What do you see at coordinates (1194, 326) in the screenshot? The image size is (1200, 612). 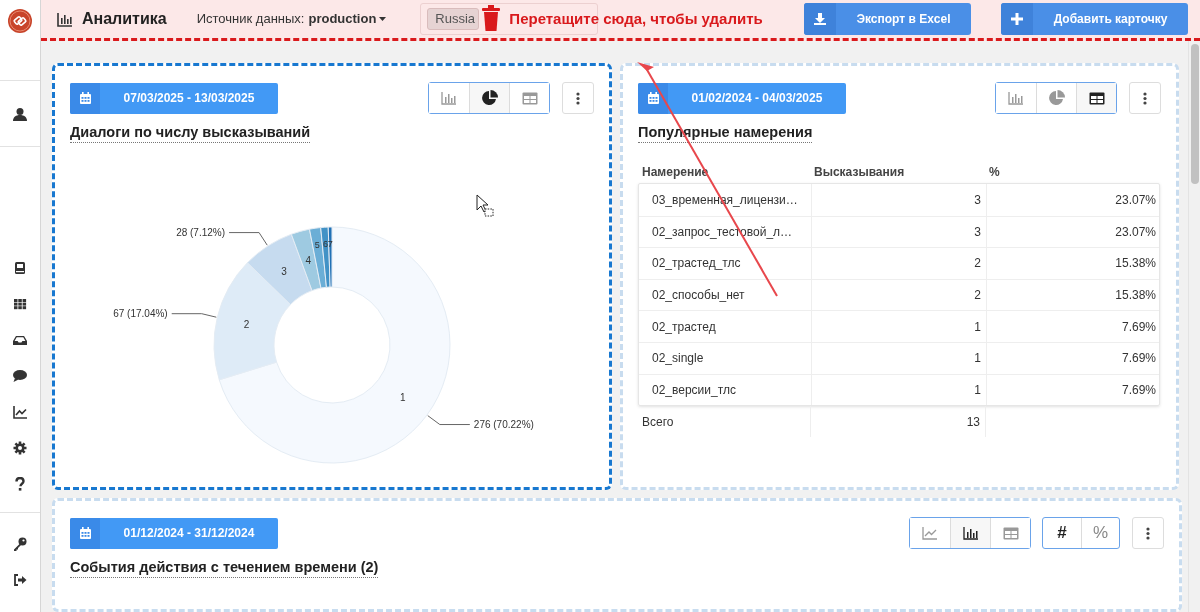 I see `scrollbar` at bounding box center [1194, 326].